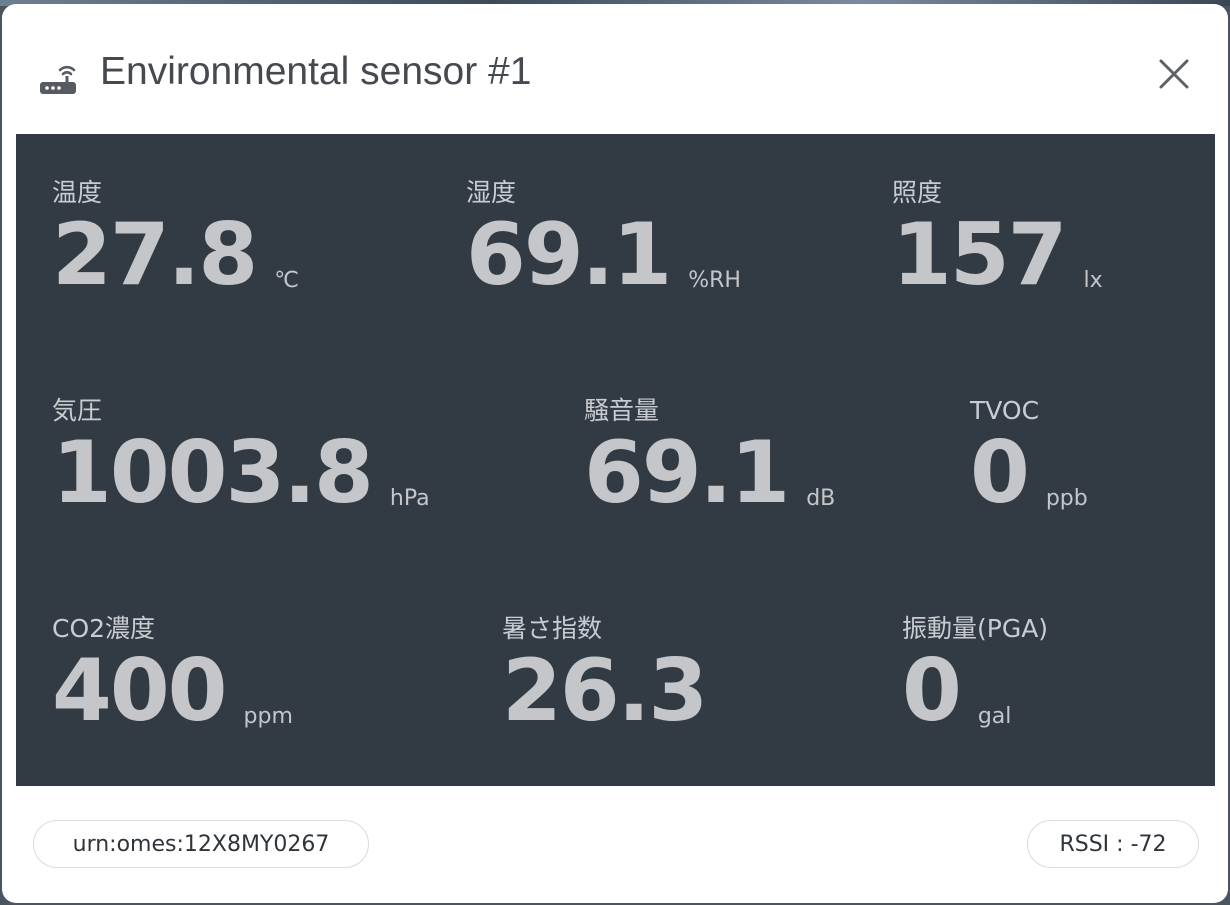 This screenshot has width=1230, height=905. What do you see at coordinates (975, 628) in the screenshot?
I see `metric-label: 振動量(PGA)` at bounding box center [975, 628].